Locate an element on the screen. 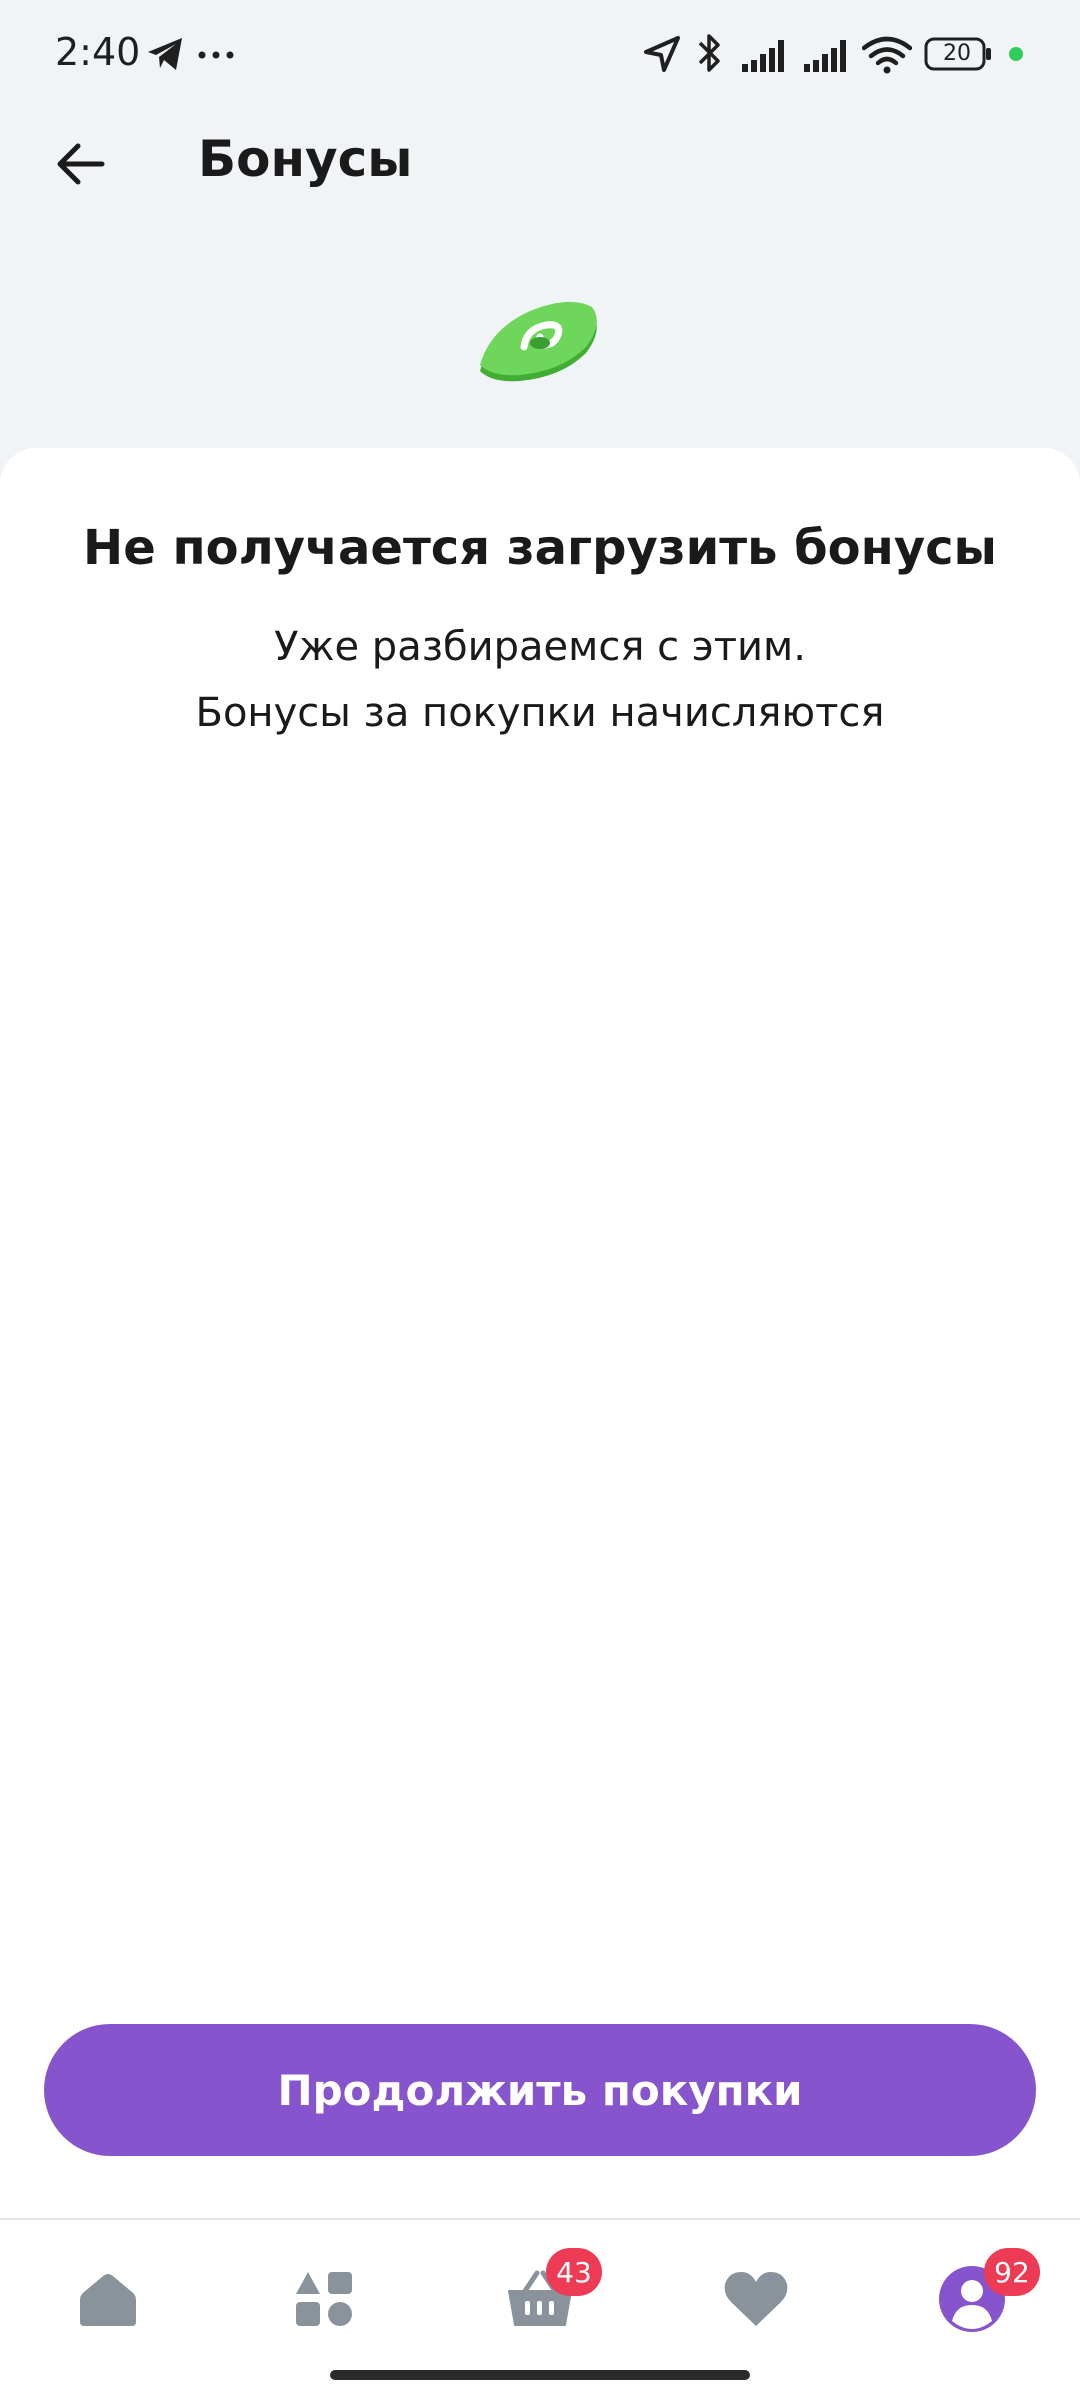 This screenshot has height=2402, width=1080. home-indicator is located at coordinates (540, 2375).